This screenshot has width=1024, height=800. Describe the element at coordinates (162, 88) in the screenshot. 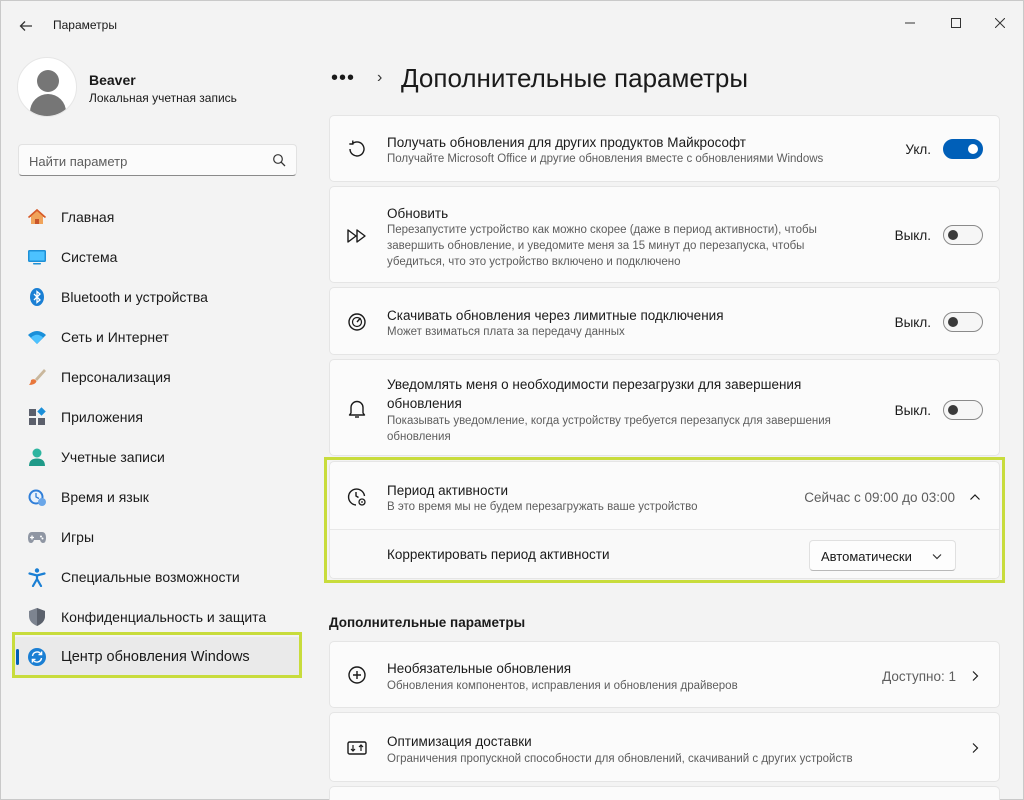

I see `user-profile: Beaver Локальная учетная запись` at that location.